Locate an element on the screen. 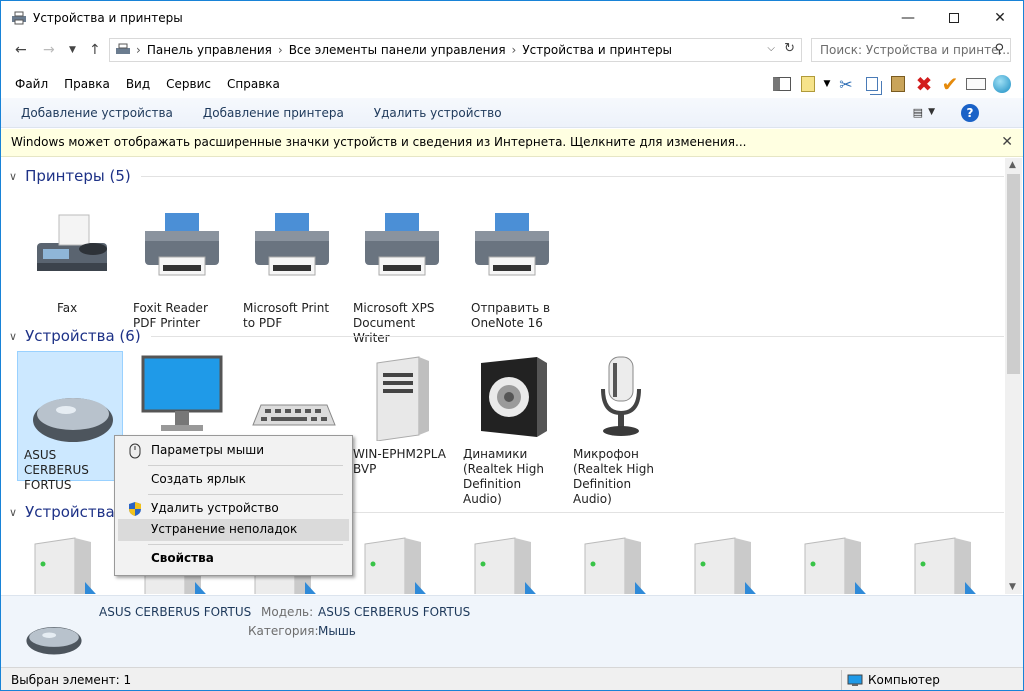  device-item-fax: Fax is located at coordinates (70, 269).